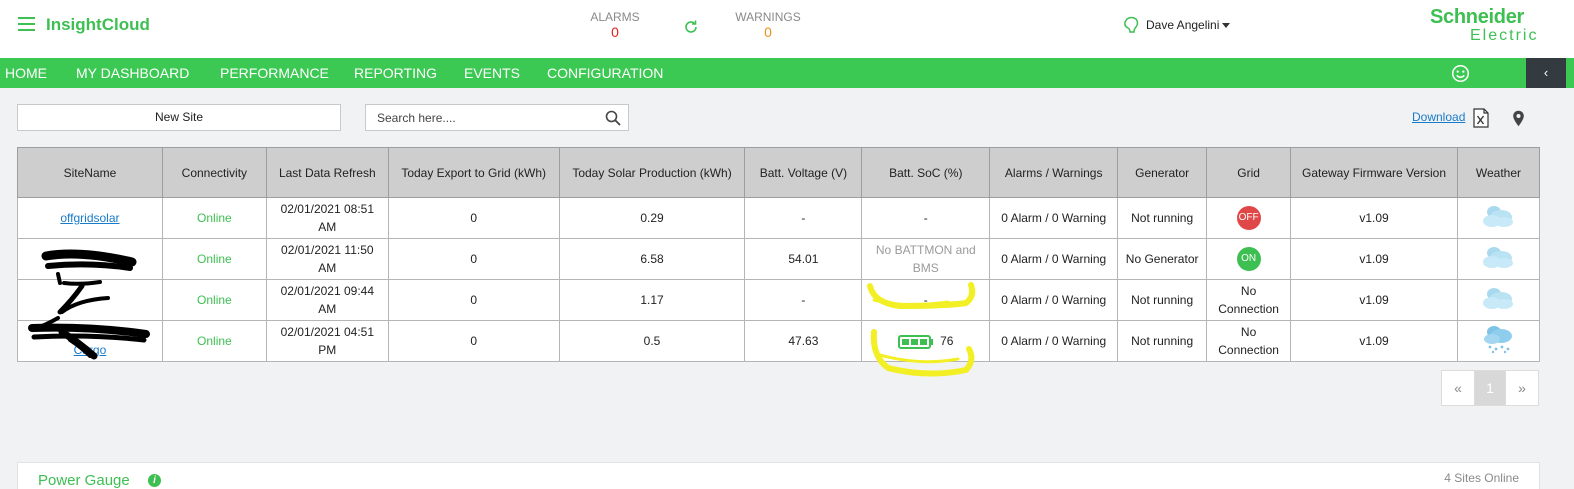  Describe the element at coordinates (1460, 73) in the screenshot. I see `feedback-smiley-icon` at that location.